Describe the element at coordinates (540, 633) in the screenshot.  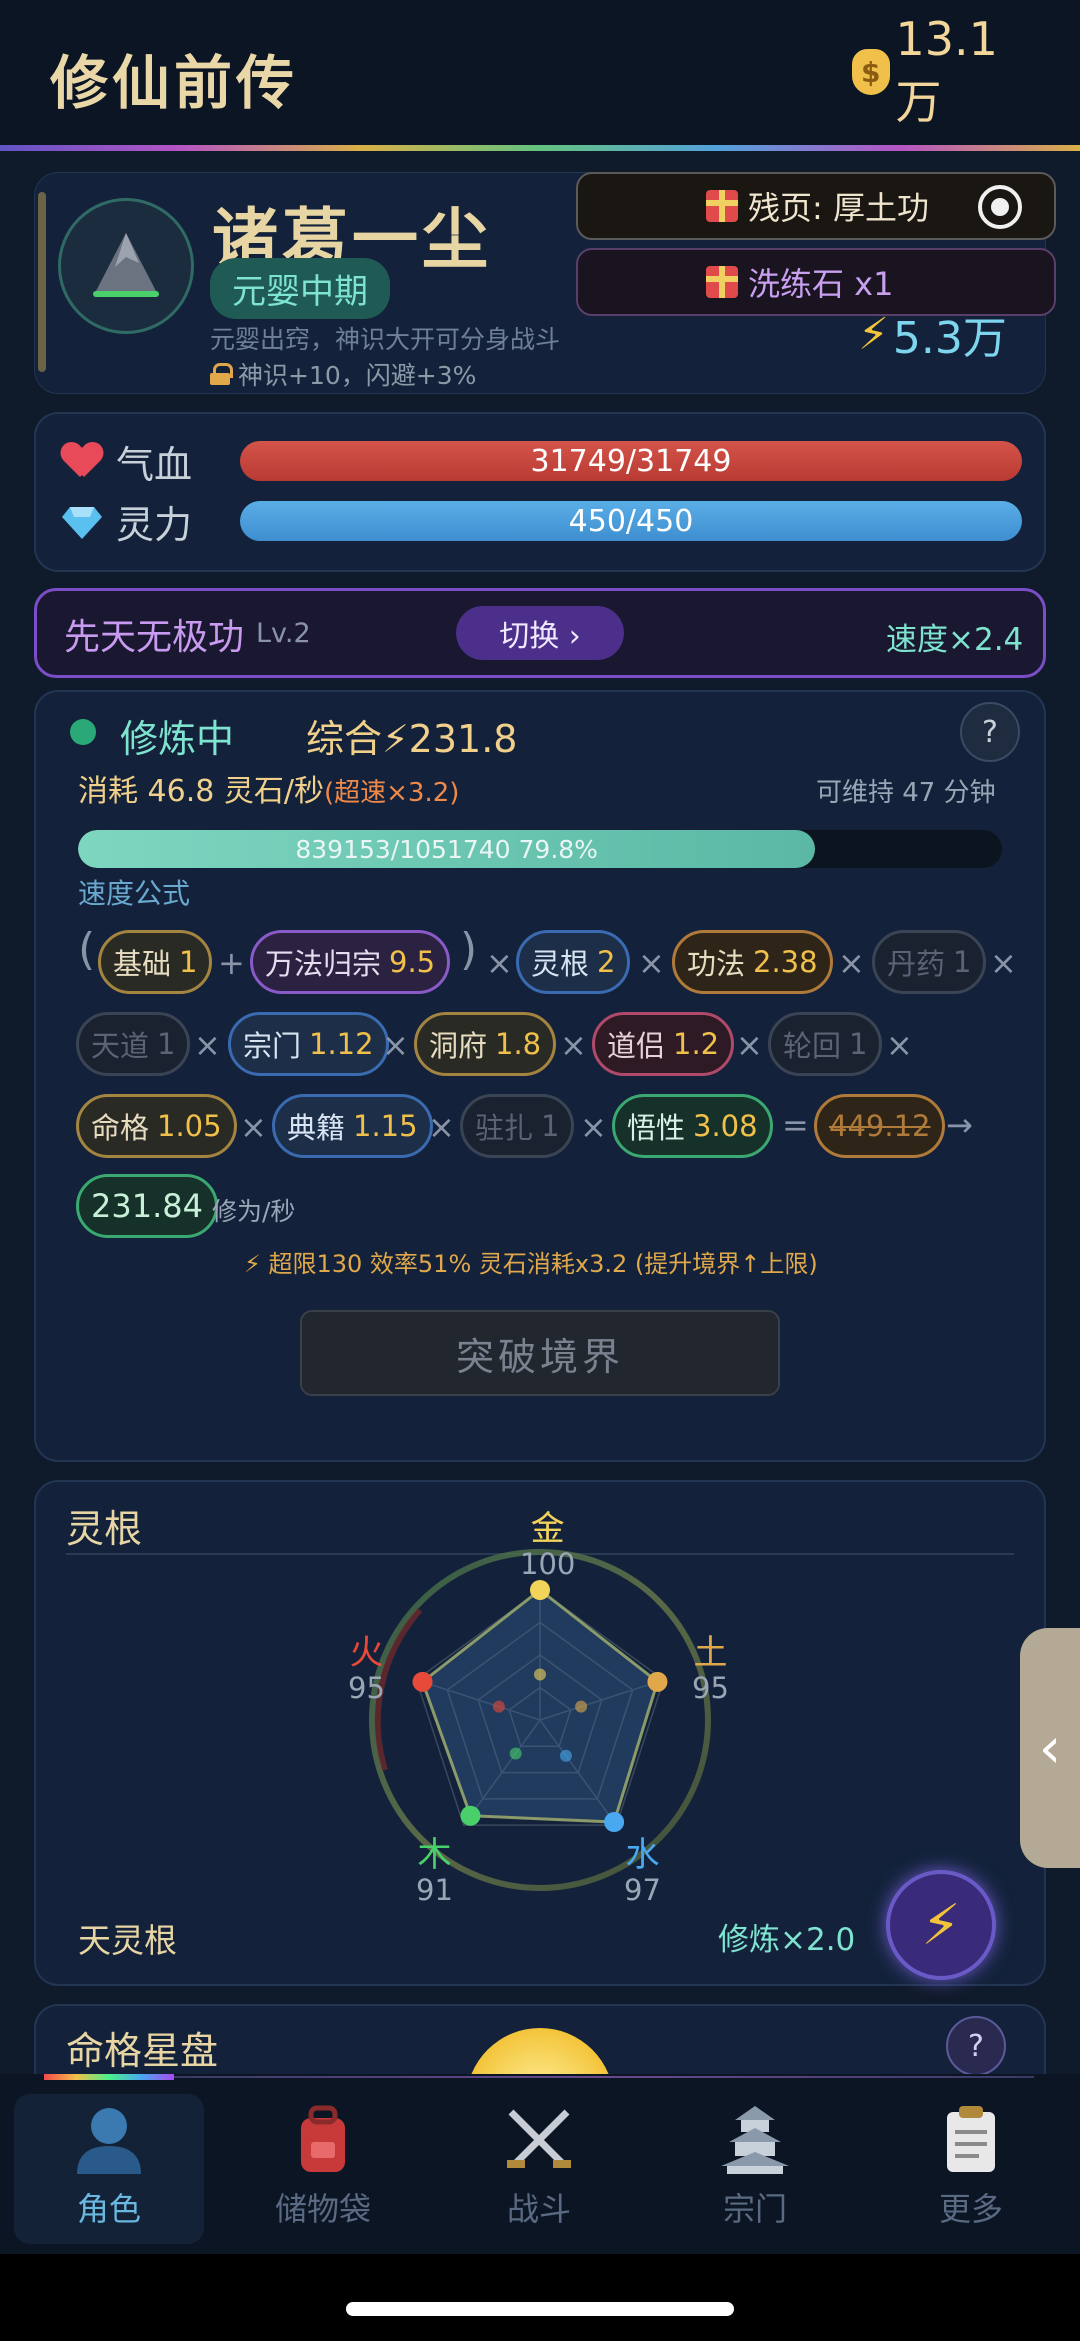
I see `switch-technique-button: 切换 ›` at that location.